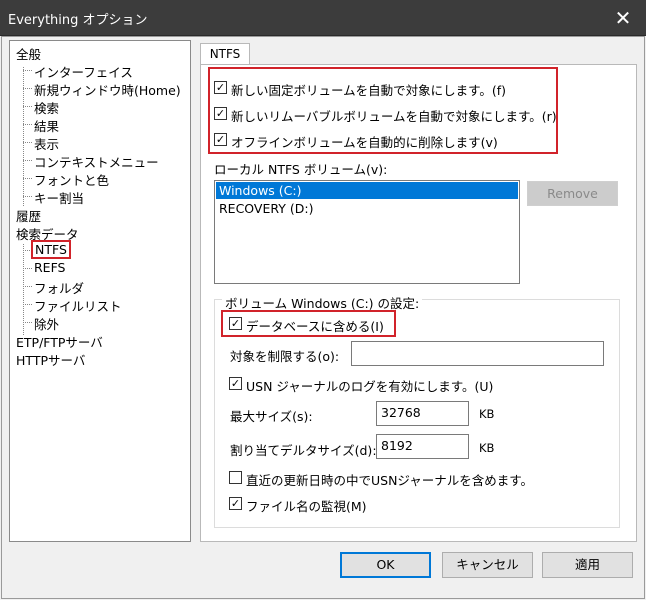  Describe the element at coordinates (572, 193) in the screenshot. I see `remove-button: Remove` at that location.